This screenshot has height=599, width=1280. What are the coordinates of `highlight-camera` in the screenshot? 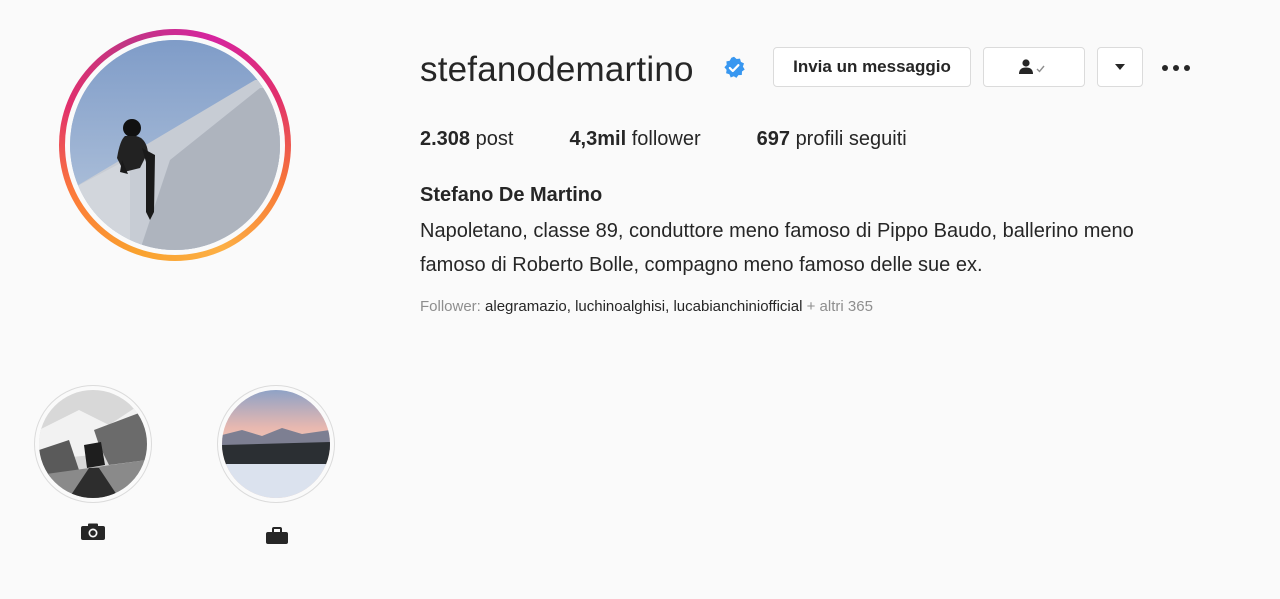 It's located at (93, 444).